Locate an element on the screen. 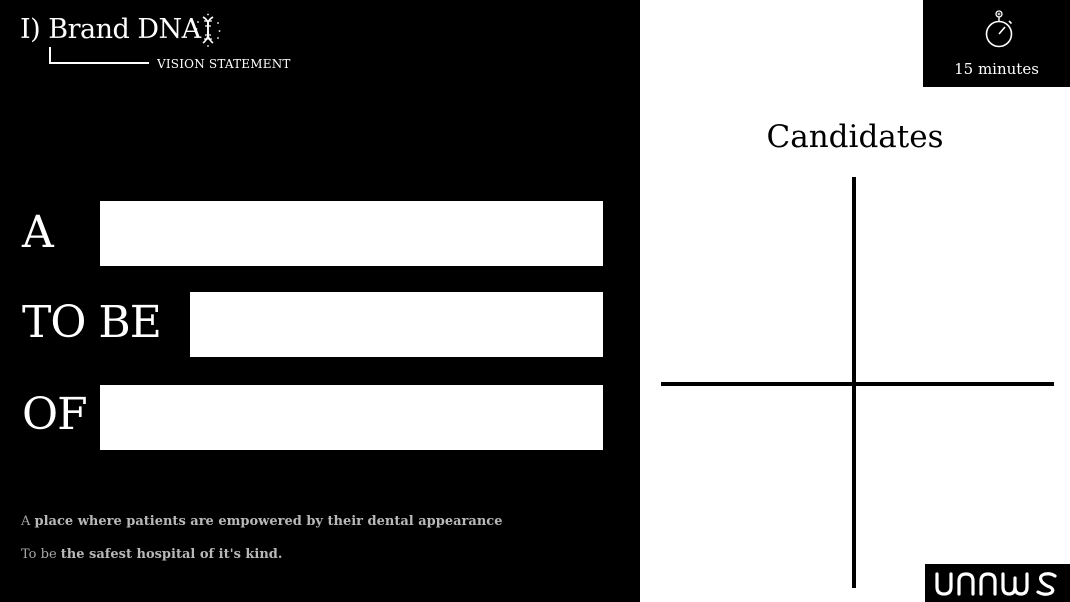 The width and height of the screenshot is (1070, 602). candidates-title: Candidates is located at coordinates (855, 137).